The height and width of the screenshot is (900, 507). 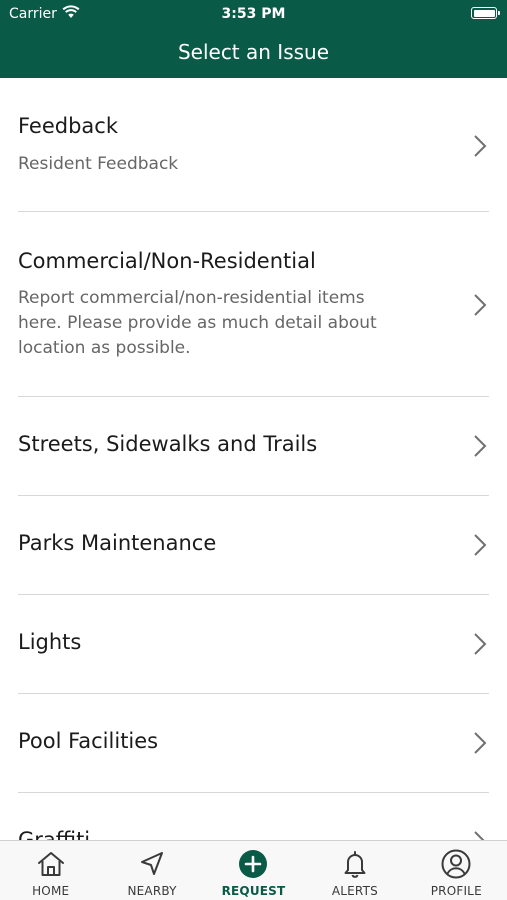 I want to click on tab-label: HOME, so click(x=51, y=891).